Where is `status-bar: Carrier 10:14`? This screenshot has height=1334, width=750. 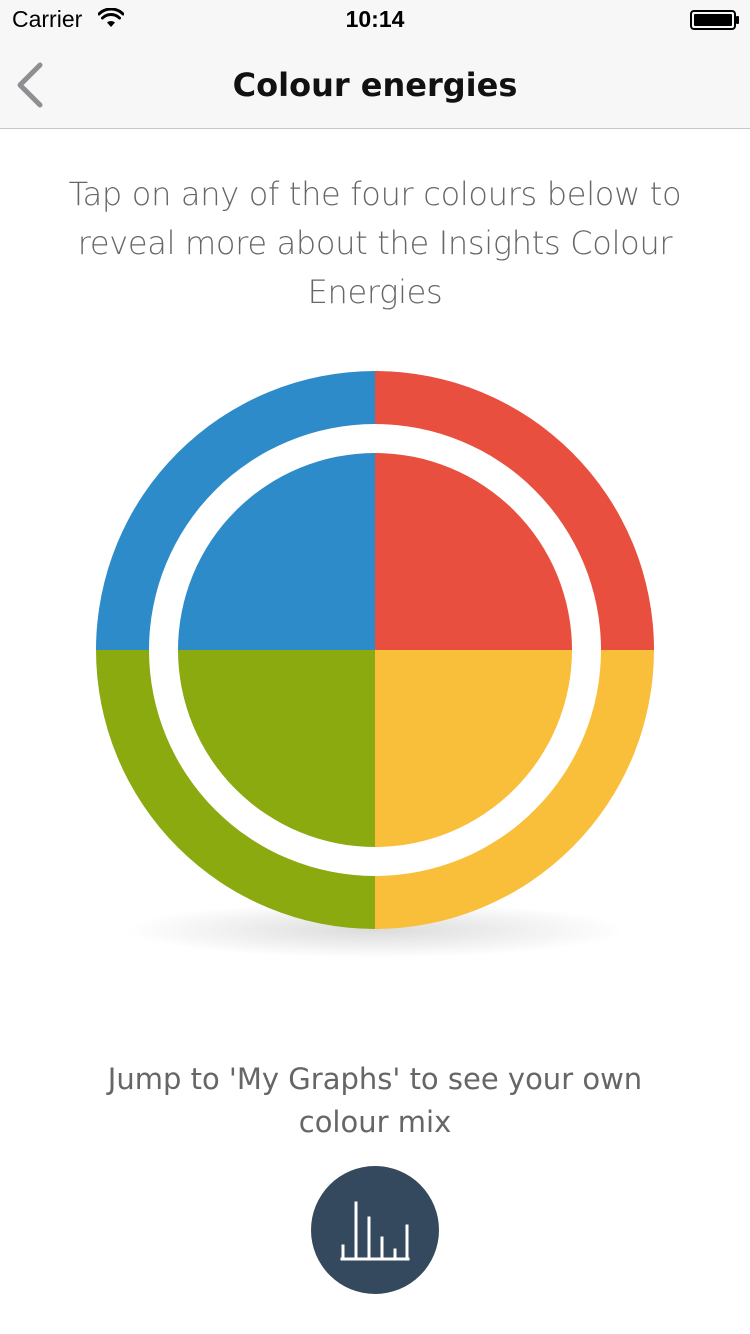 status-bar: Carrier 10:14 is located at coordinates (375, 20).